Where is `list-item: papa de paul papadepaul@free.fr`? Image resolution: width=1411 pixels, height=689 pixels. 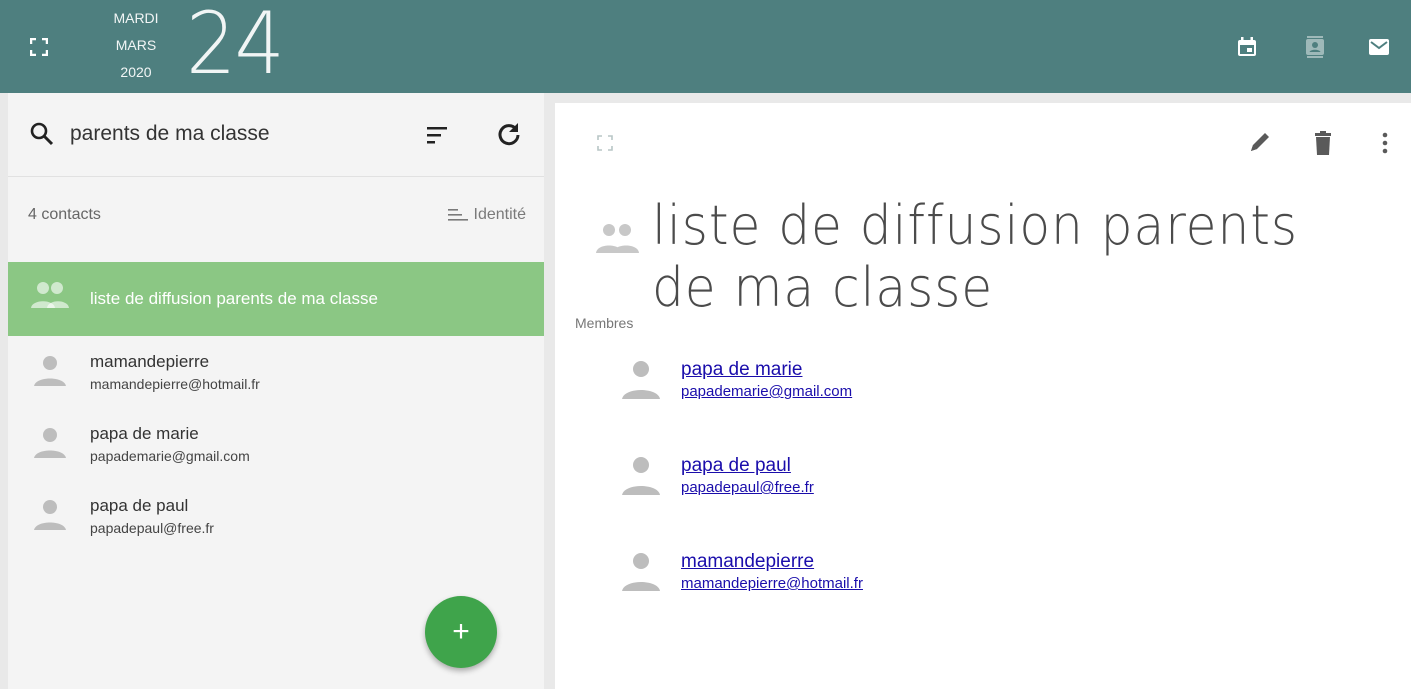
list-item: papa de paul papadepaul@free.fr is located at coordinates (276, 516).